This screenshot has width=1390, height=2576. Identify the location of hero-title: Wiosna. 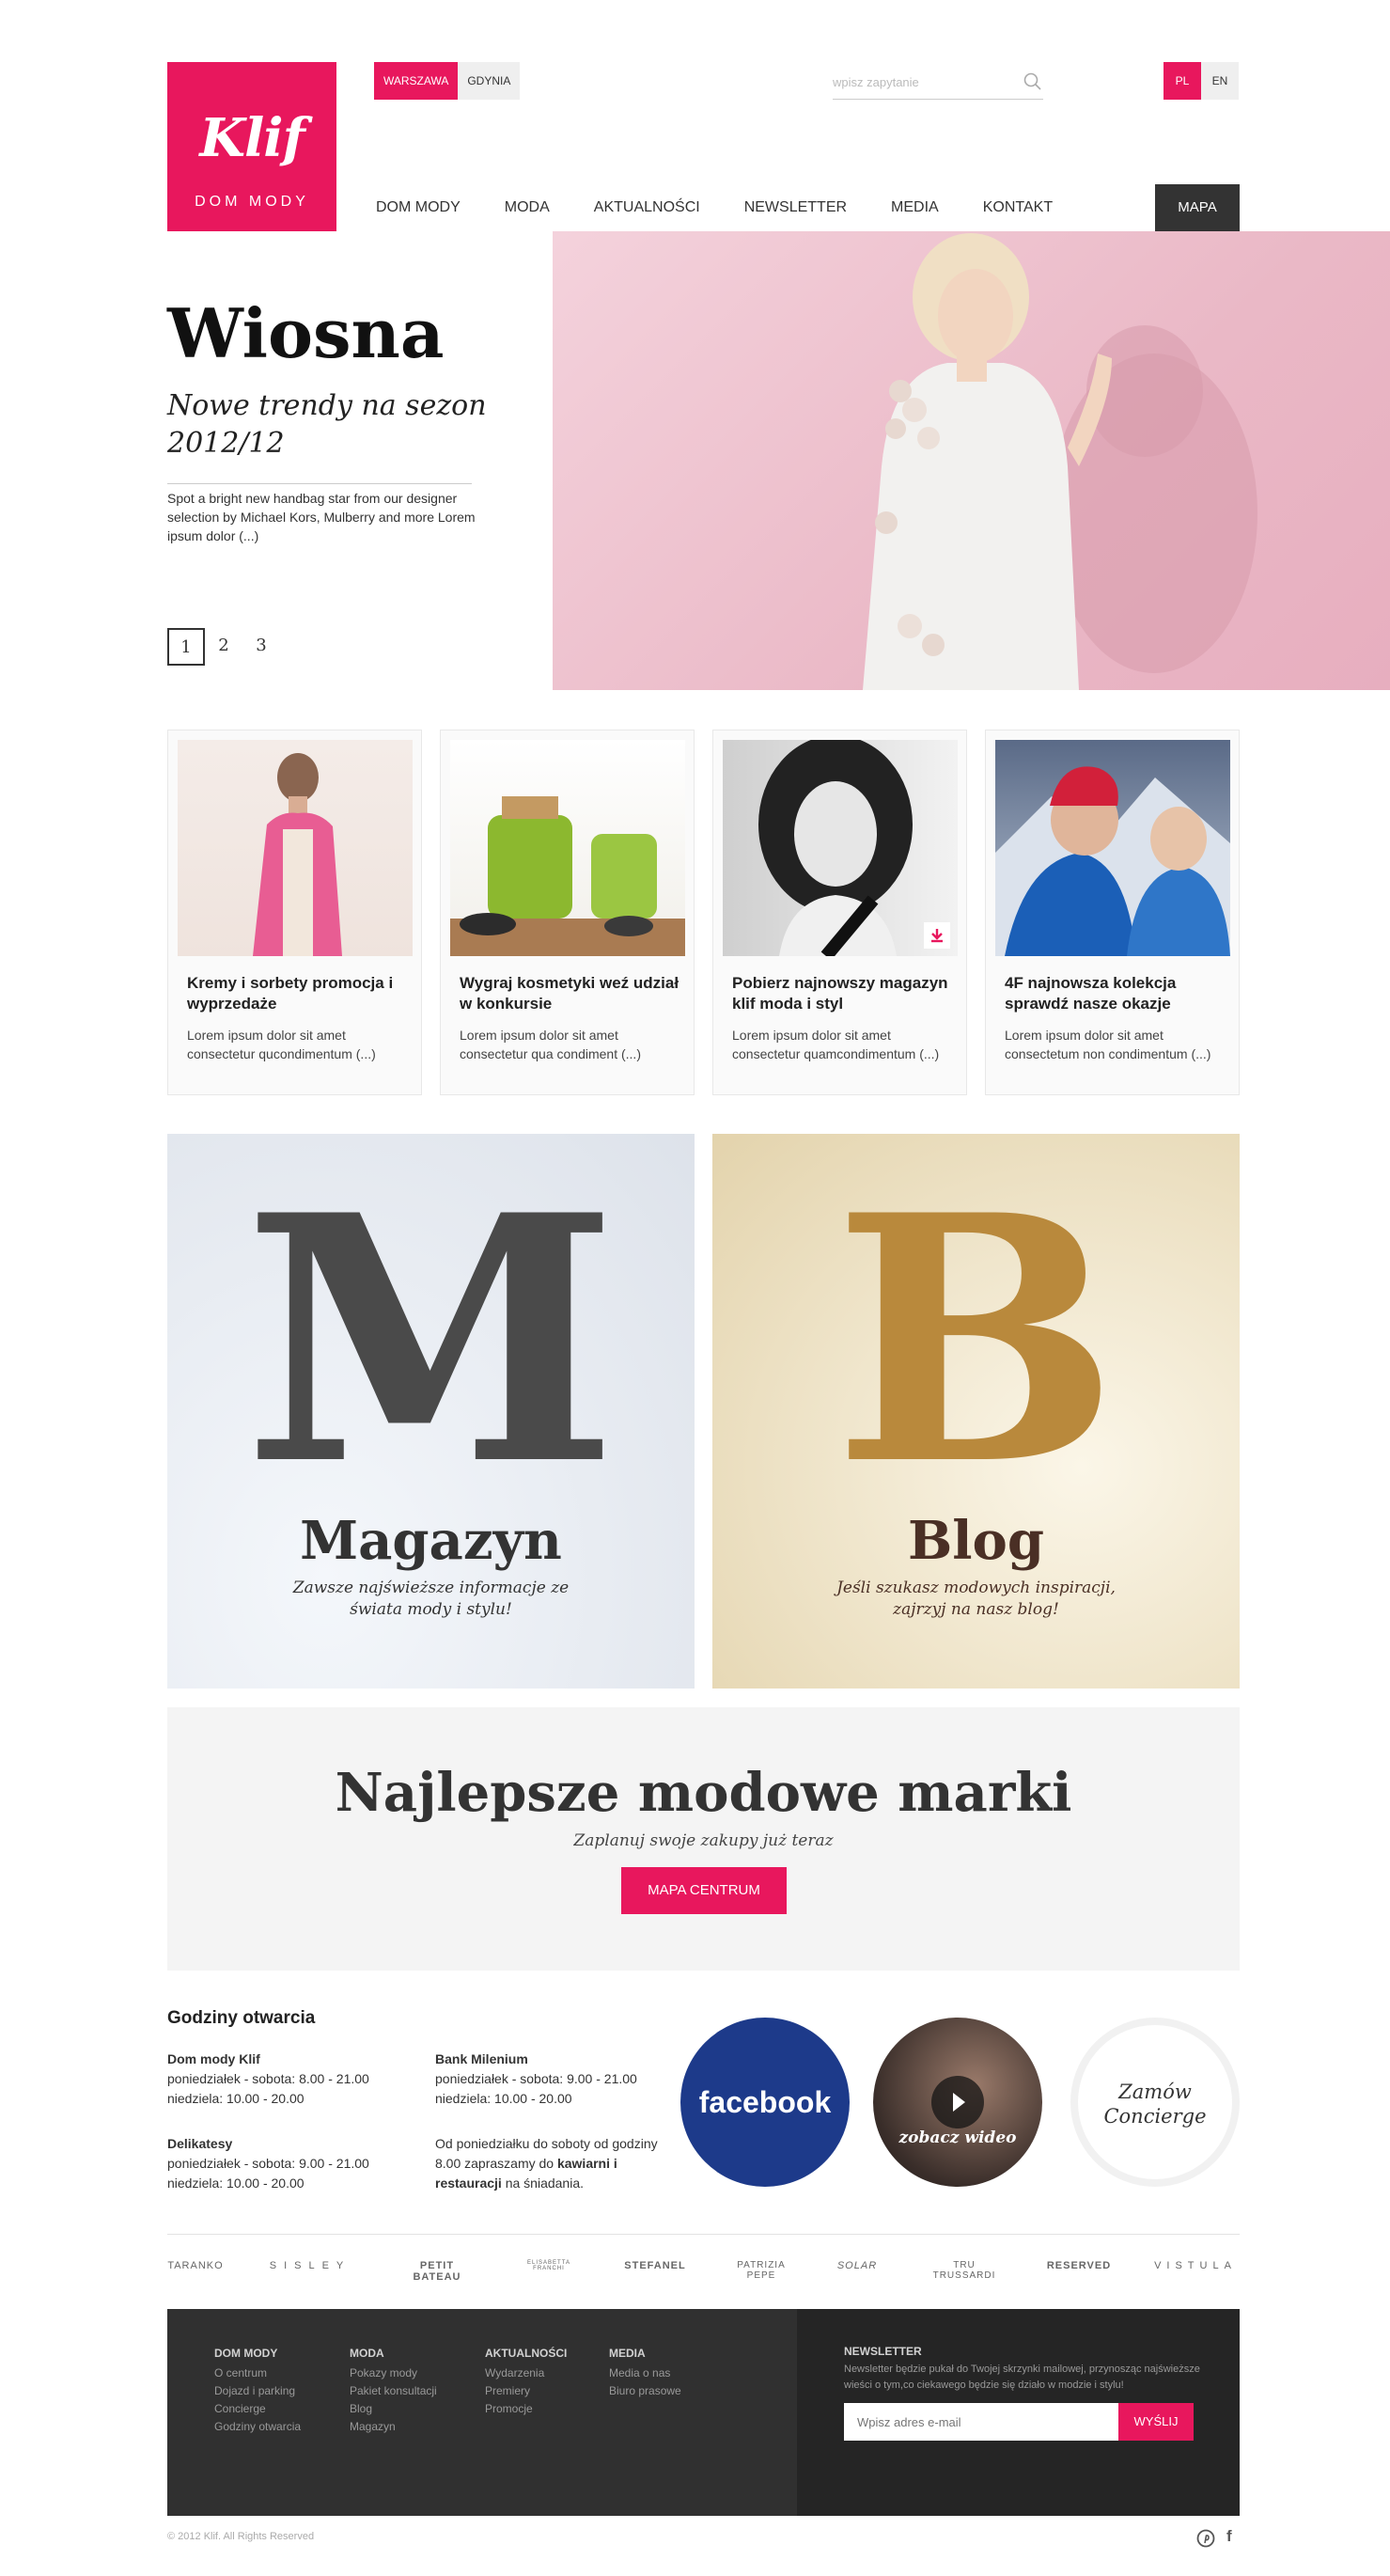
(306, 333).